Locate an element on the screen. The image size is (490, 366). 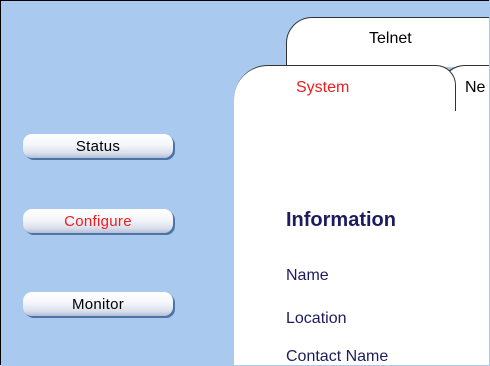
tab-telnet-label: Telnet is located at coordinates (390, 38).